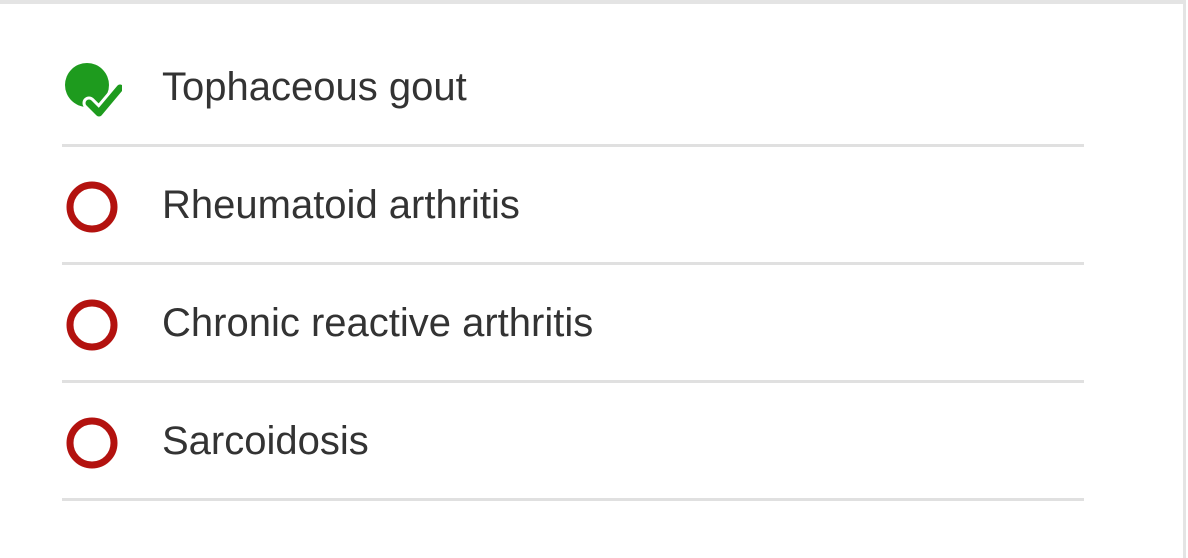 This screenshot has width=1188, height=558. I want to click on answer-option-label: Tophaceous gout, so click(314, 87).